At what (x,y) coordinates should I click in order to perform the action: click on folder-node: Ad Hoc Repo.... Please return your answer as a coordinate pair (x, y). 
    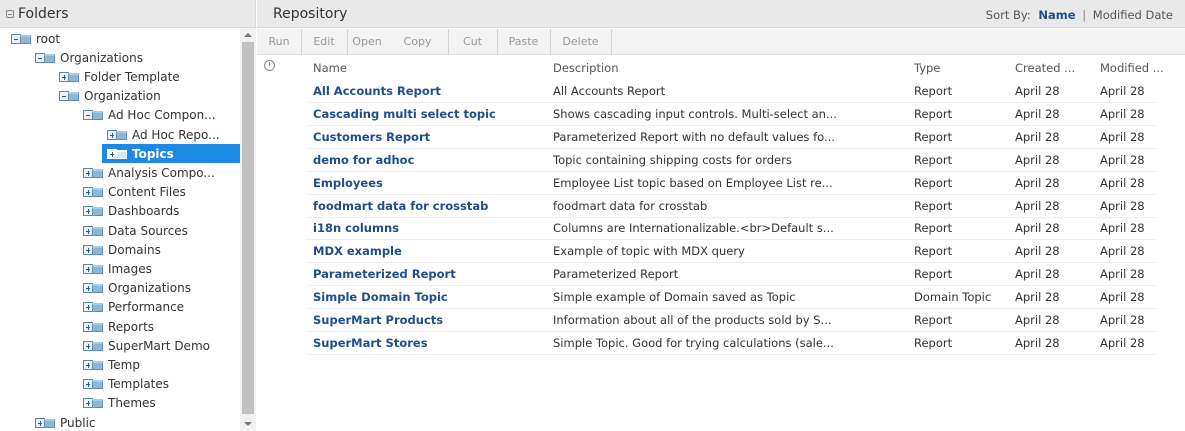
    Looking at the image, I should click on (165, 134).